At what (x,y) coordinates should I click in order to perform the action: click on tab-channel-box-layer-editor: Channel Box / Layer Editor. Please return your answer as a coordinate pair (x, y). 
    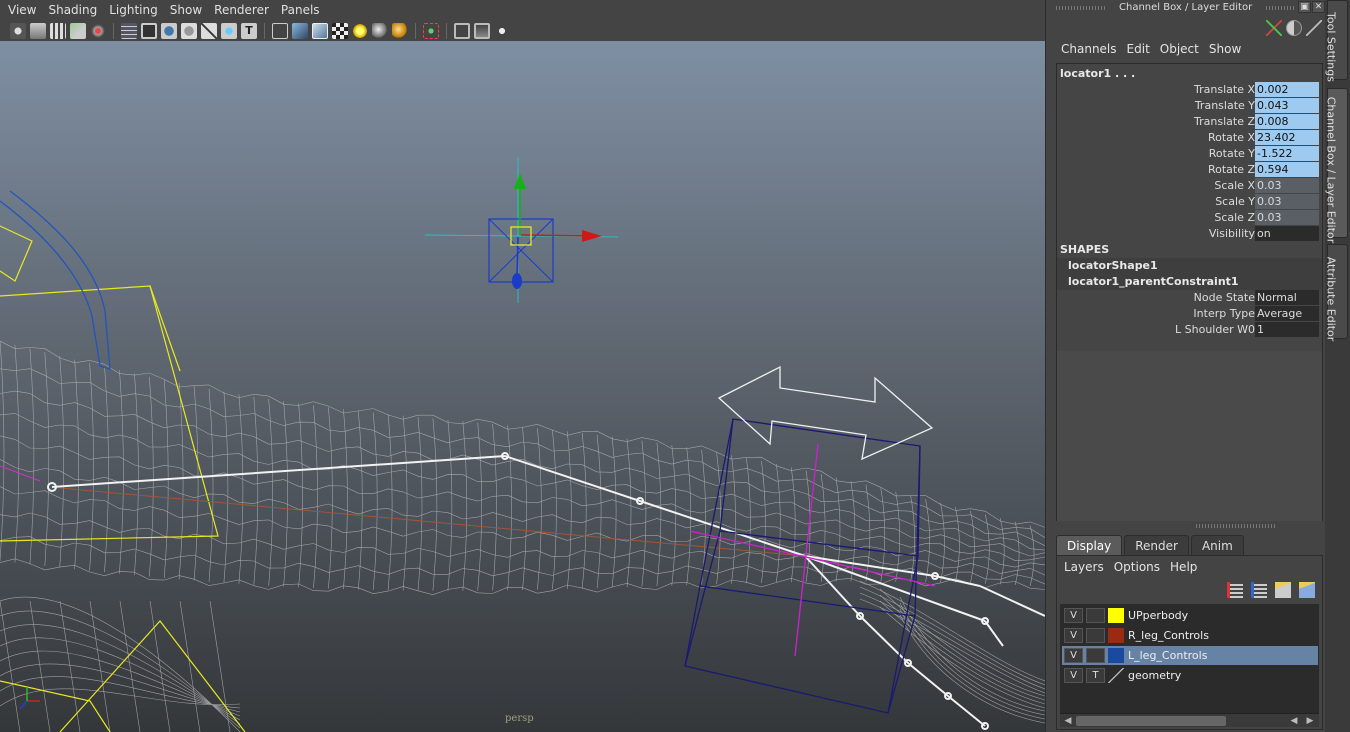
    Looking at the image, I should click on (1336, 165).